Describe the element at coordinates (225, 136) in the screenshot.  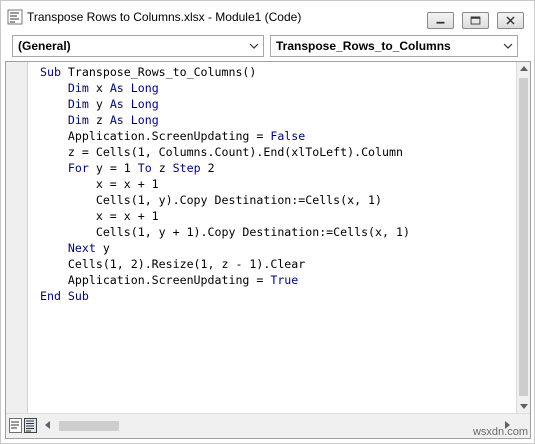
I see `code-line: Application.ScreenUpdating = False` at that location.